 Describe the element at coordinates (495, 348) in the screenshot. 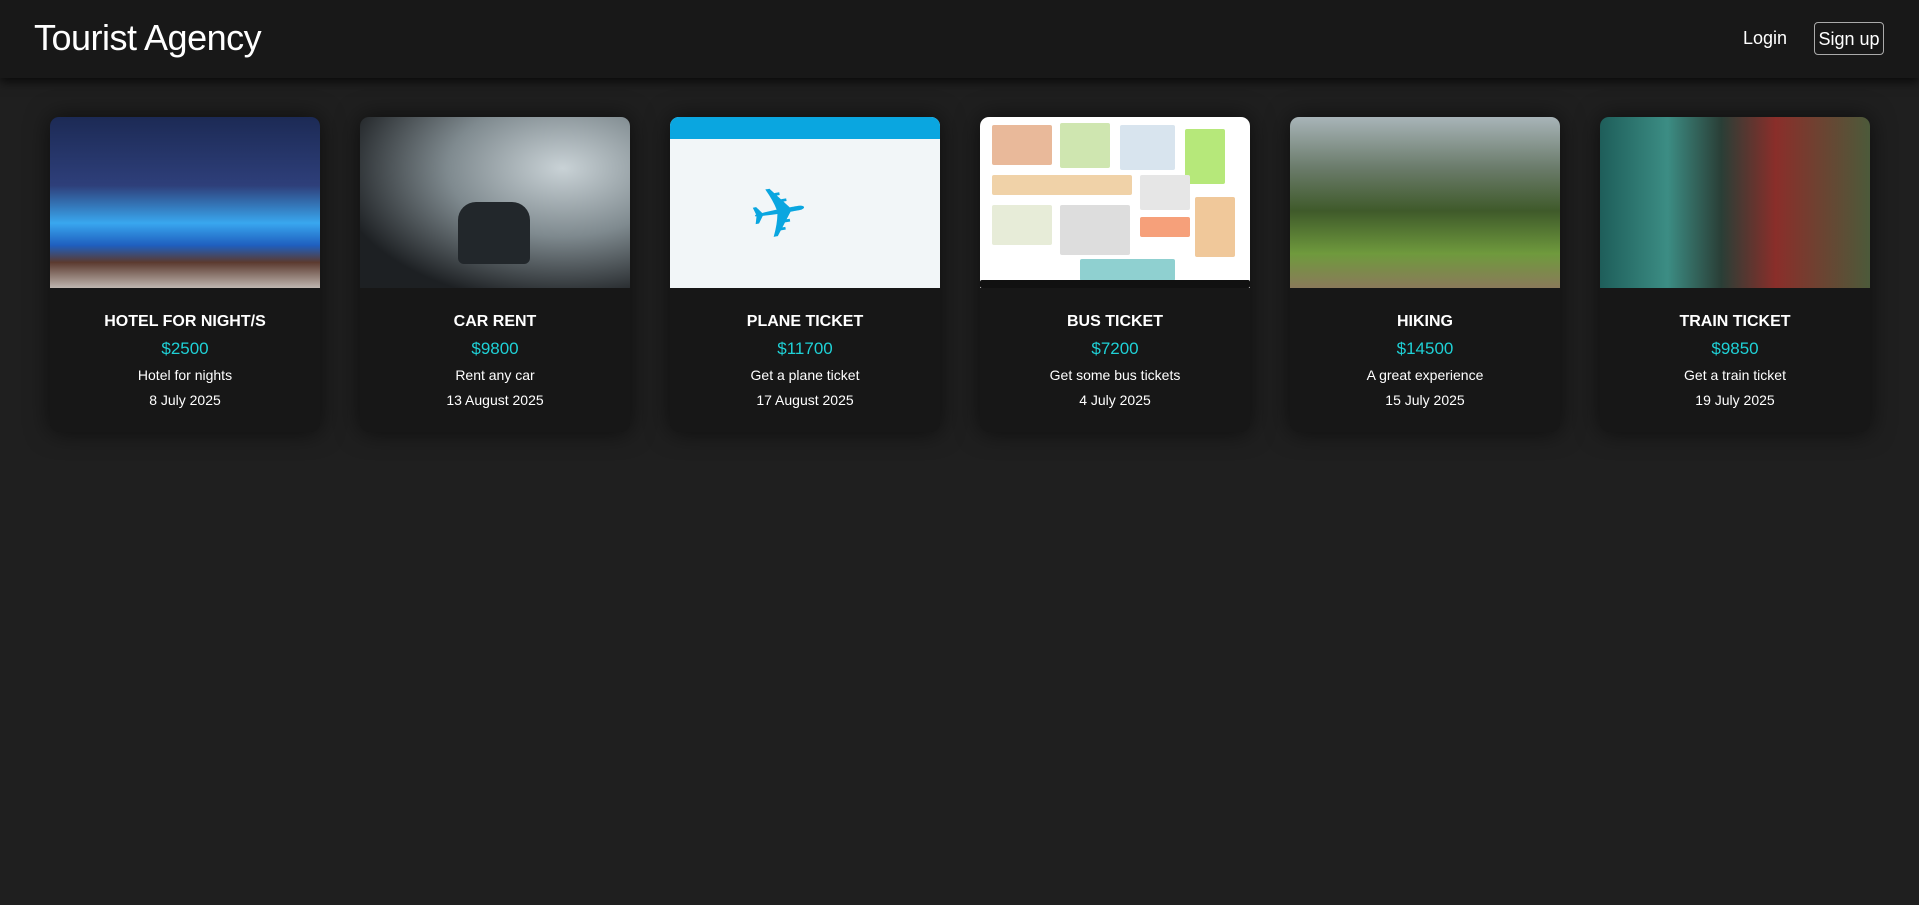

I see `card-price: $9800` at that location.